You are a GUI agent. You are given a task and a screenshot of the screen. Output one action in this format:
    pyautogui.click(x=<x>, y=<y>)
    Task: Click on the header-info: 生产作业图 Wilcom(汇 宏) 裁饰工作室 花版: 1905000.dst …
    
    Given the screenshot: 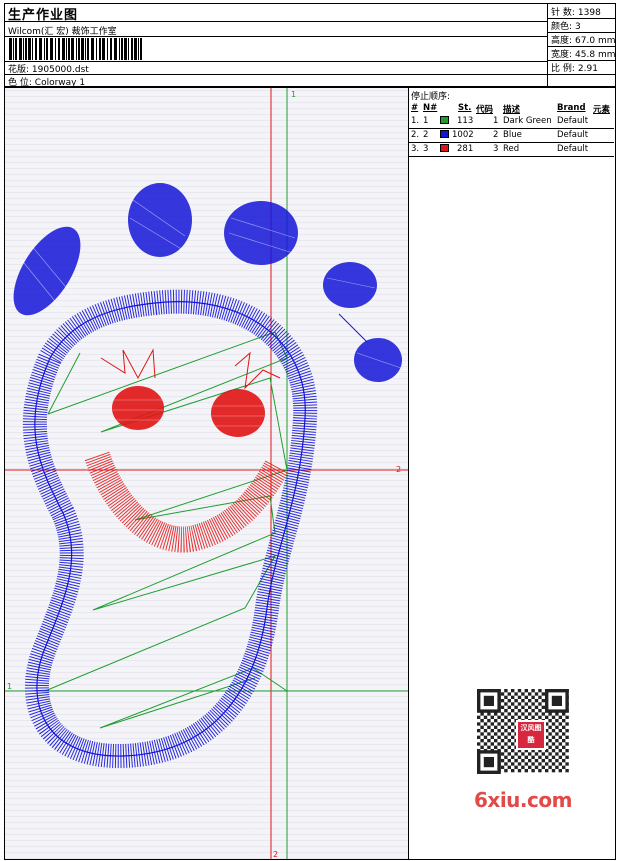 What is the action you would take?
    pyautogui.click(x=276, y=46)
    